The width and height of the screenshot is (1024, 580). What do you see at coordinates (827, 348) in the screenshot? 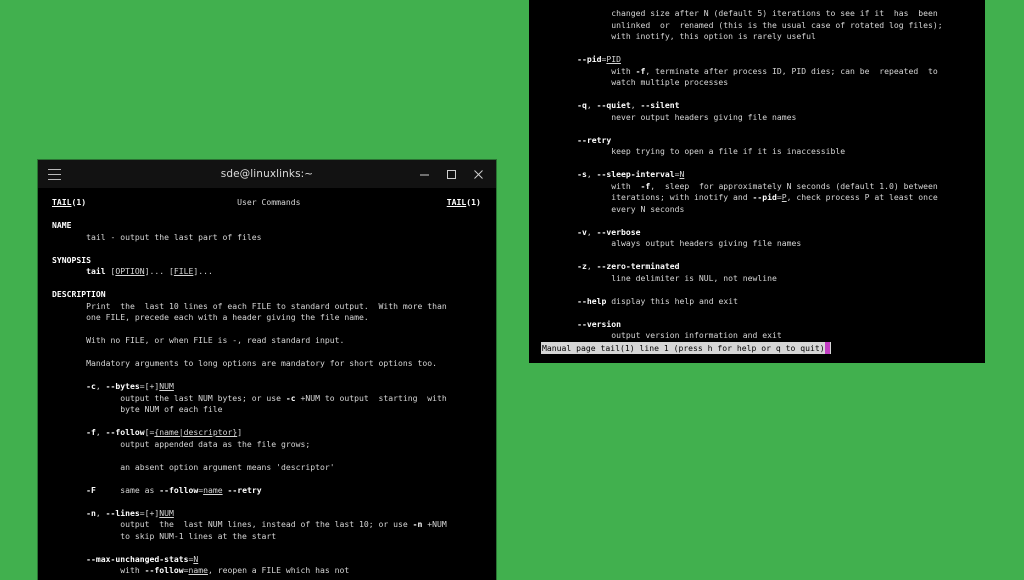
I see `terminal-cursor` at bounding box center [827, 348].